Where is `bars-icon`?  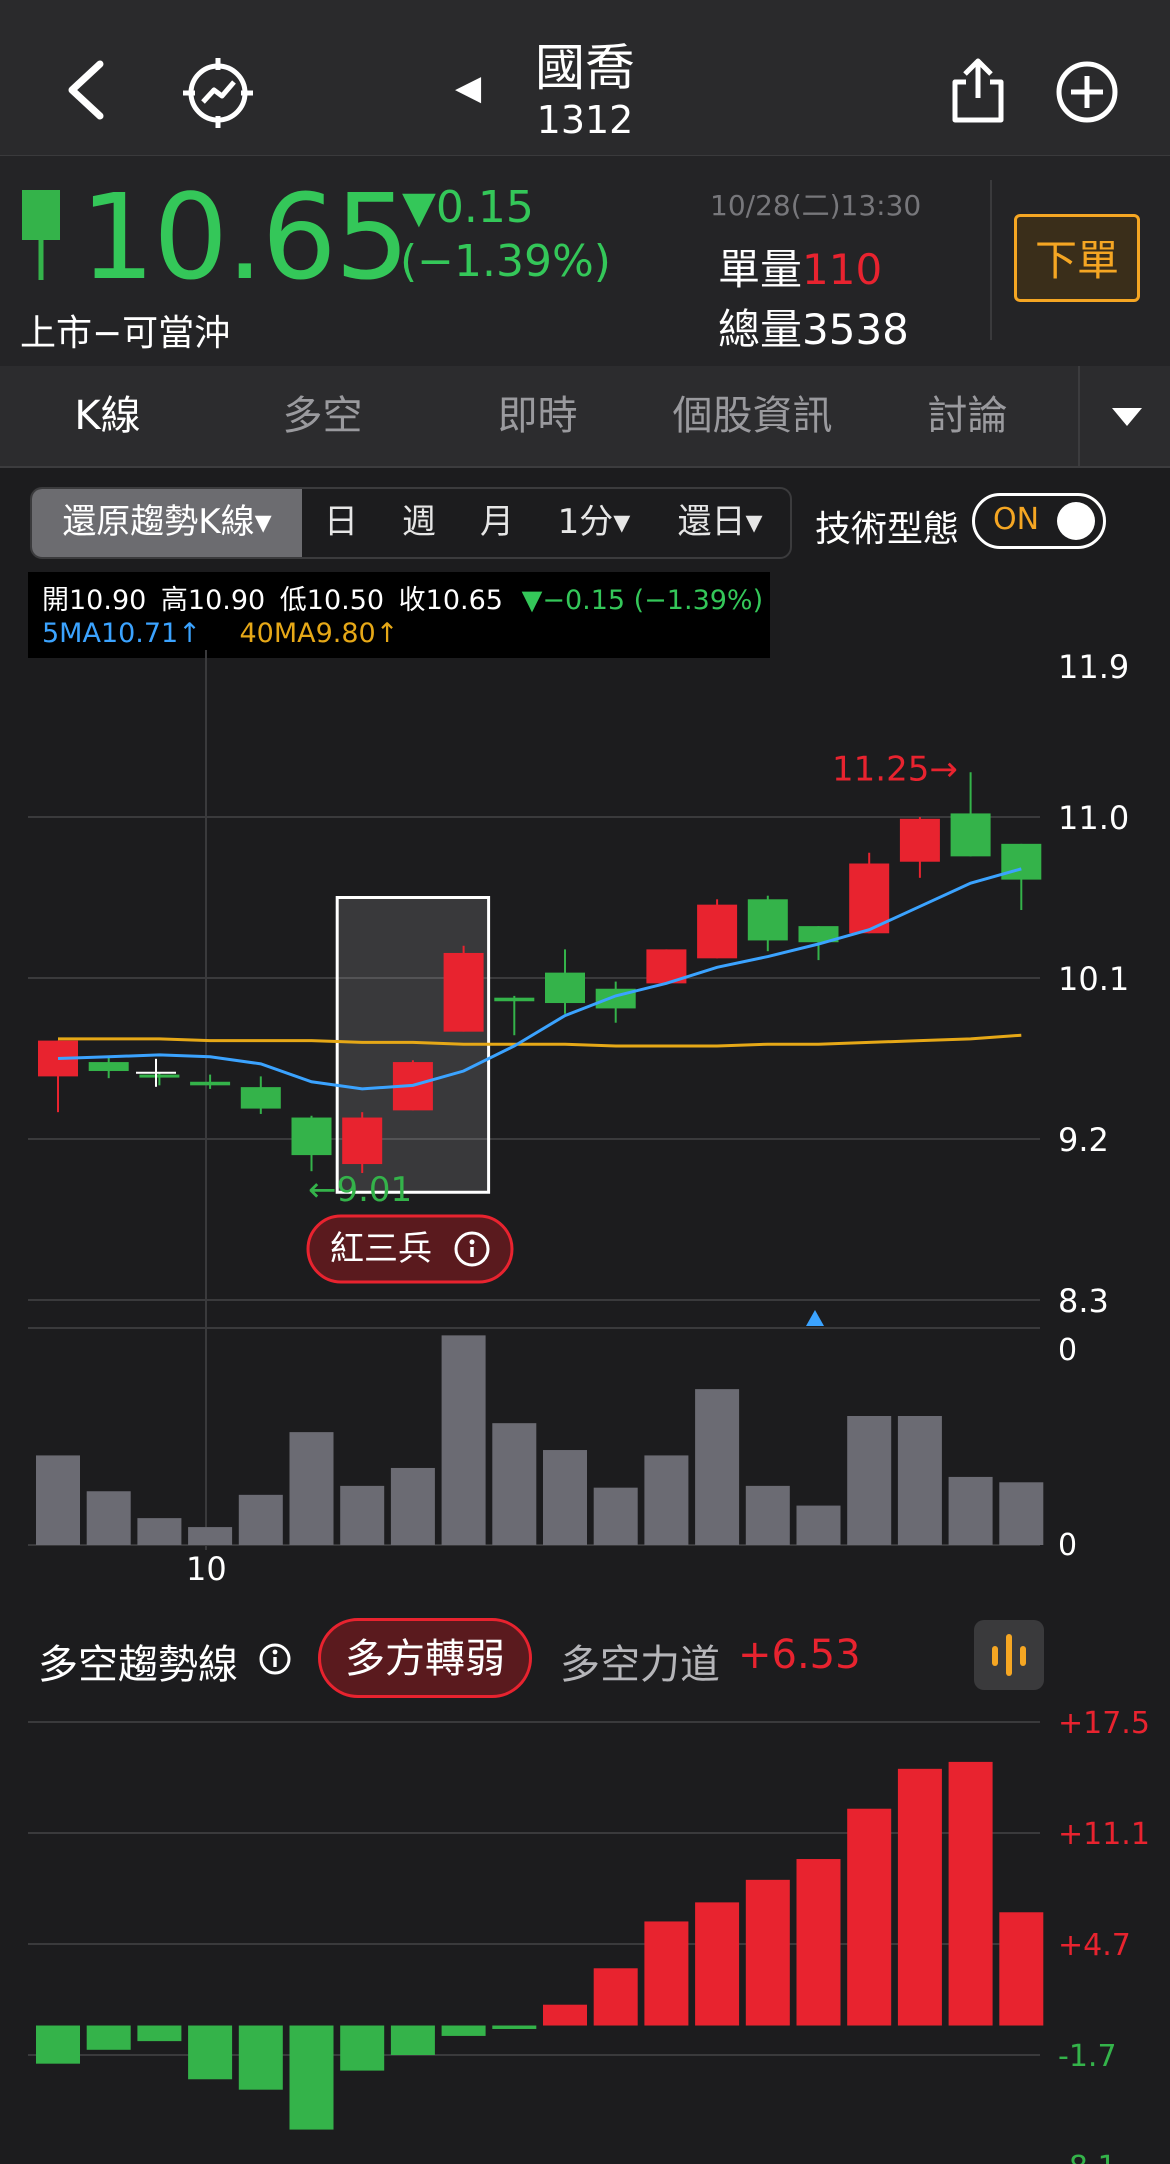
bars-icon is located at coordinates (1009, 1655).